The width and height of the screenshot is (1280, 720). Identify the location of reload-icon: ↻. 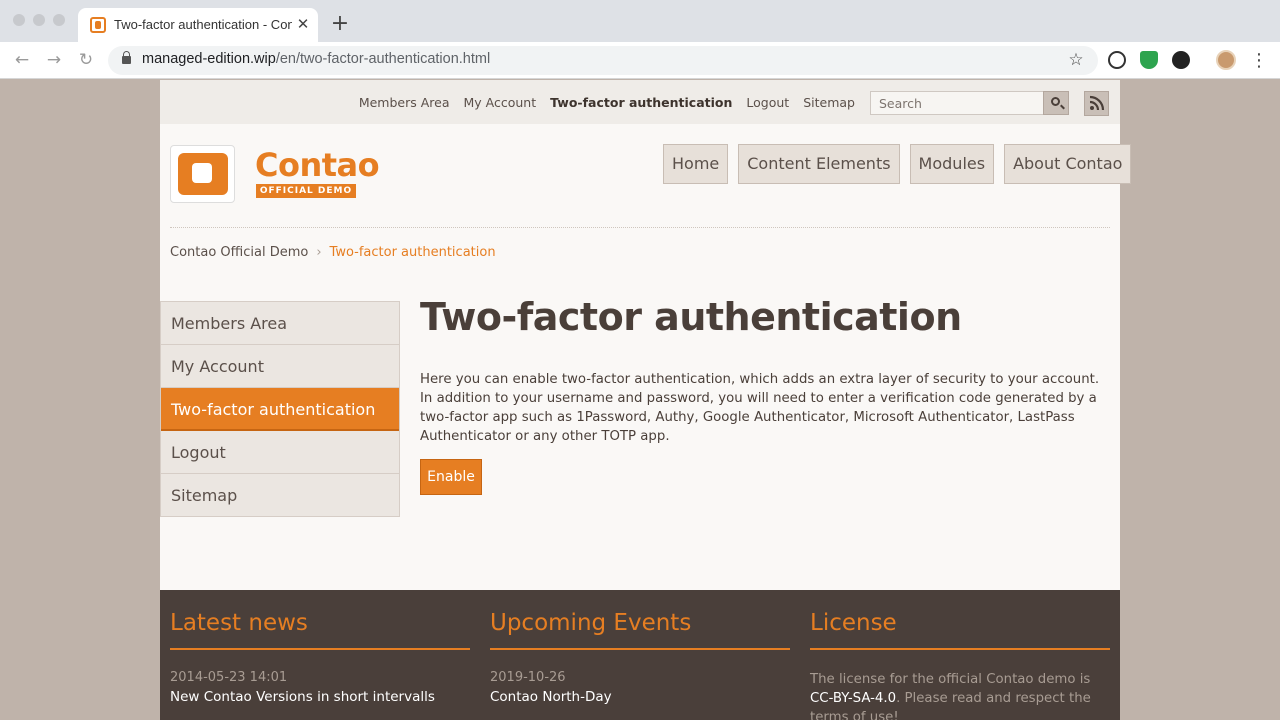
(86, 60).